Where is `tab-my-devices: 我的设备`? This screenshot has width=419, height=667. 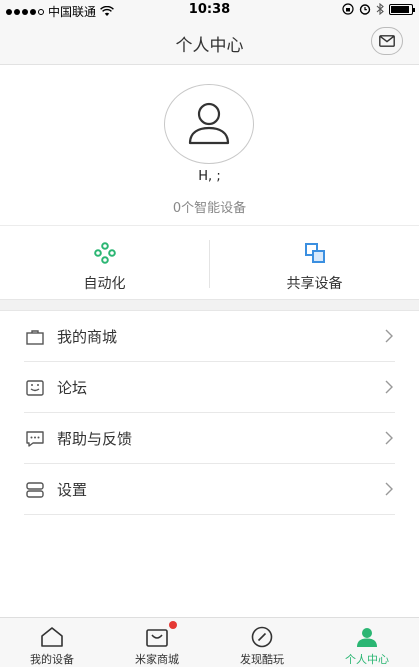 tab-my-devices: 我的设备 is located at coordinates (52, 642).